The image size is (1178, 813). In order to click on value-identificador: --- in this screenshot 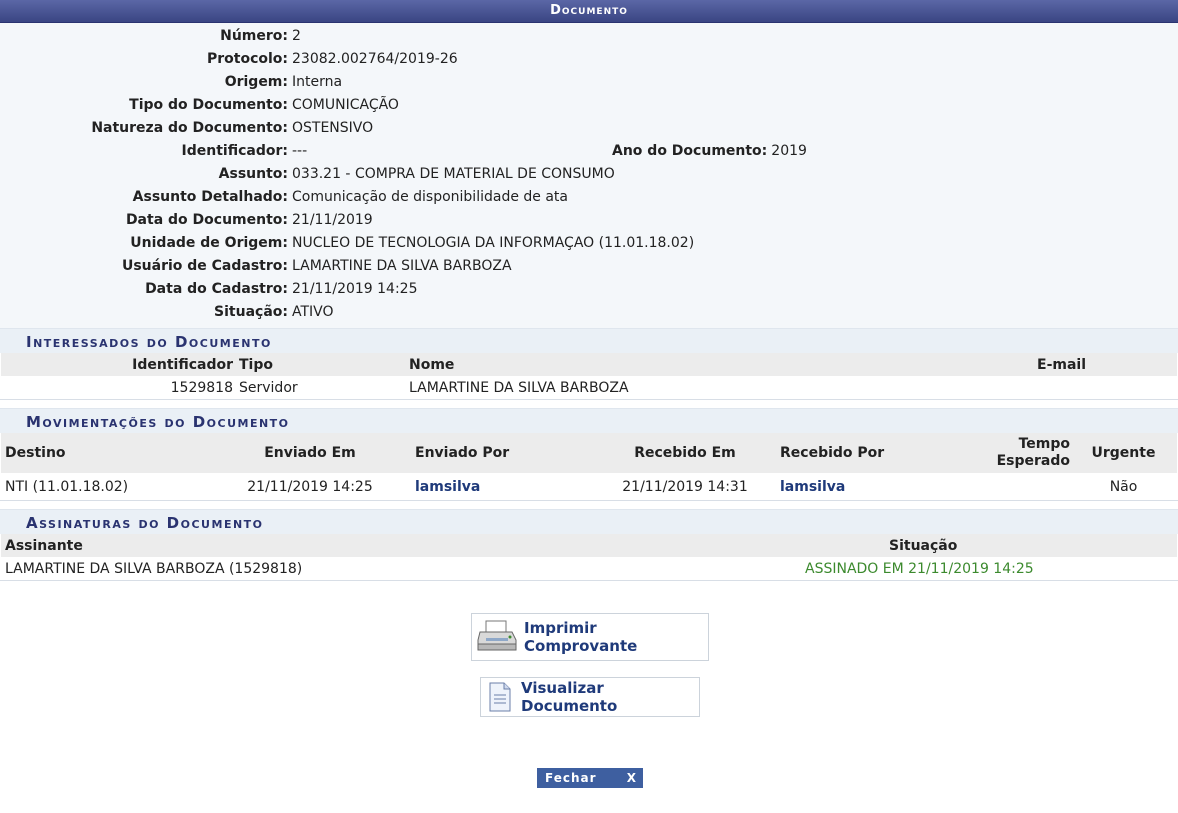, I will do `click(300, 151)`.